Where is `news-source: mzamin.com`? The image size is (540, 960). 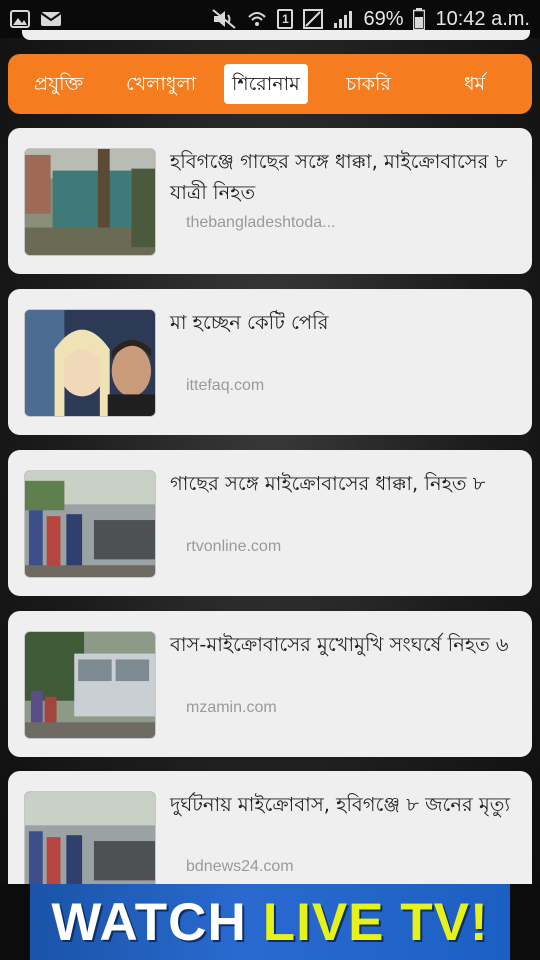 news-source: mzamin.com is located at coordinates (231, 707).